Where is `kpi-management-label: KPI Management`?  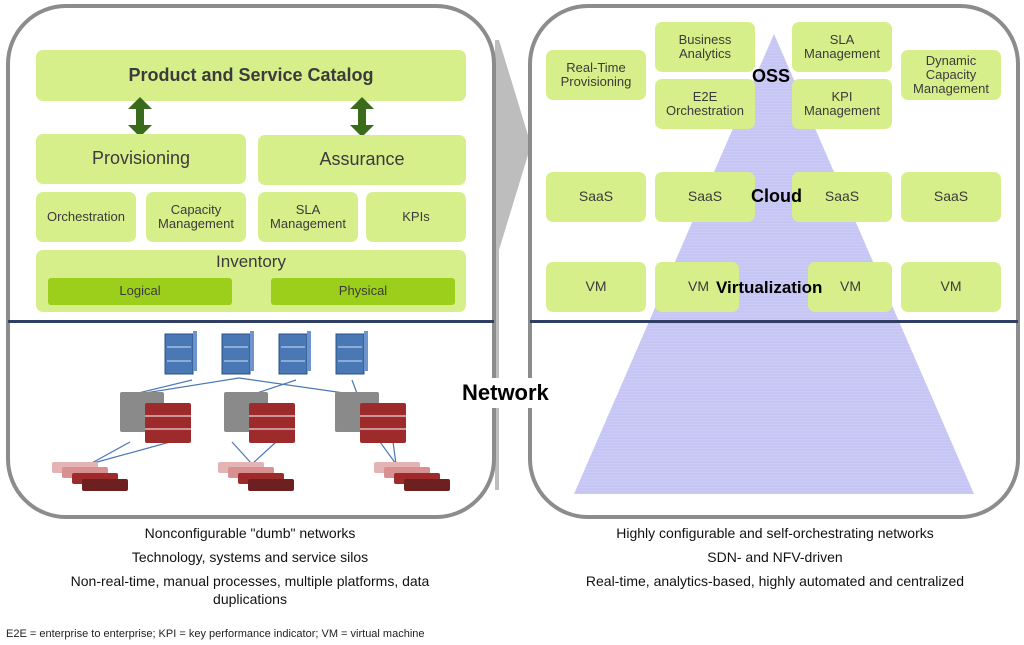 kpi-management-label: KPI Management is located at coordinates (842, 103).